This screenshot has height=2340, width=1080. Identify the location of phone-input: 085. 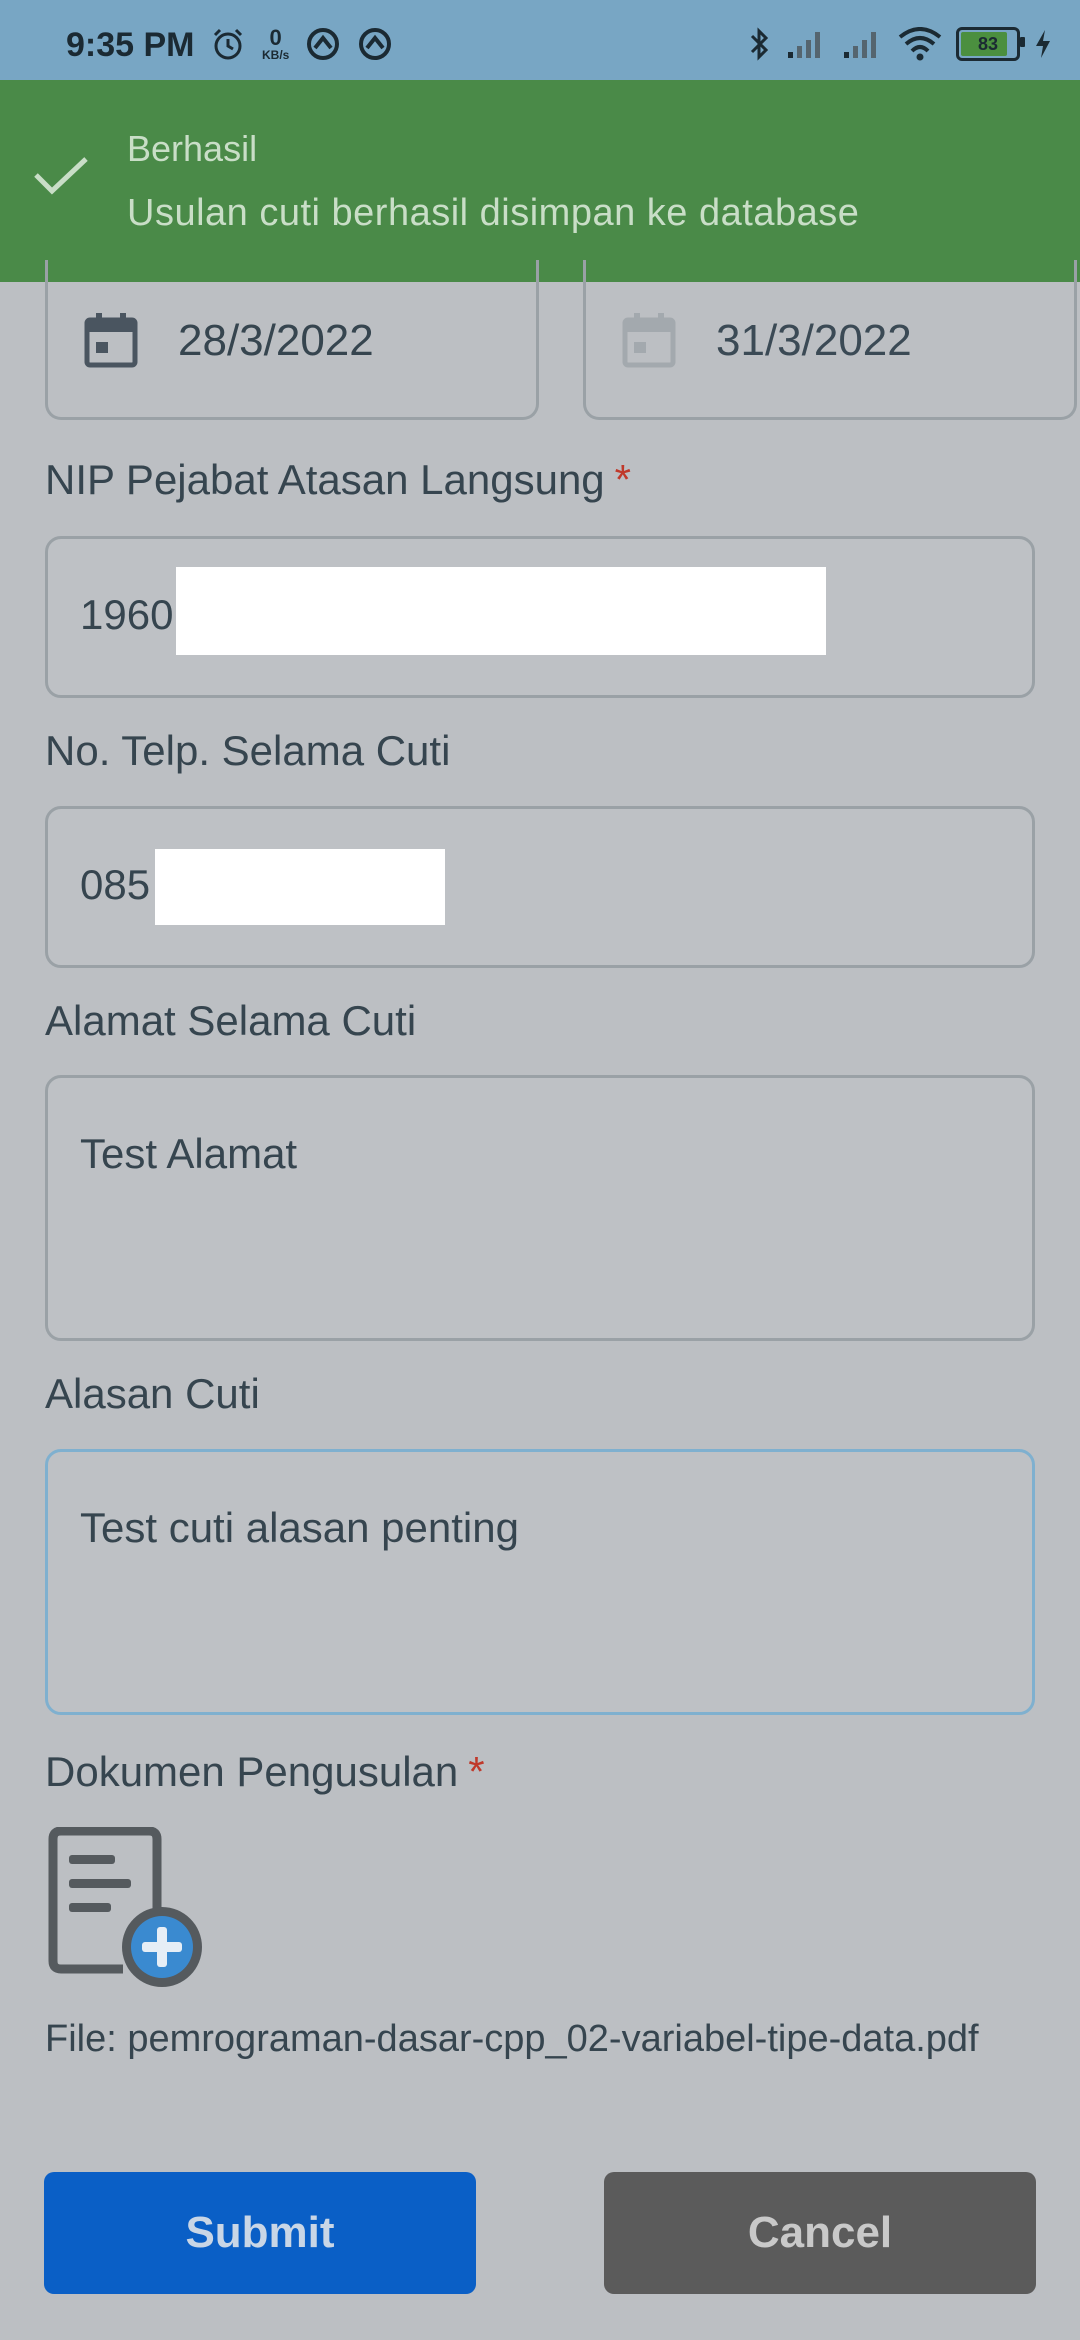
(540, 887).